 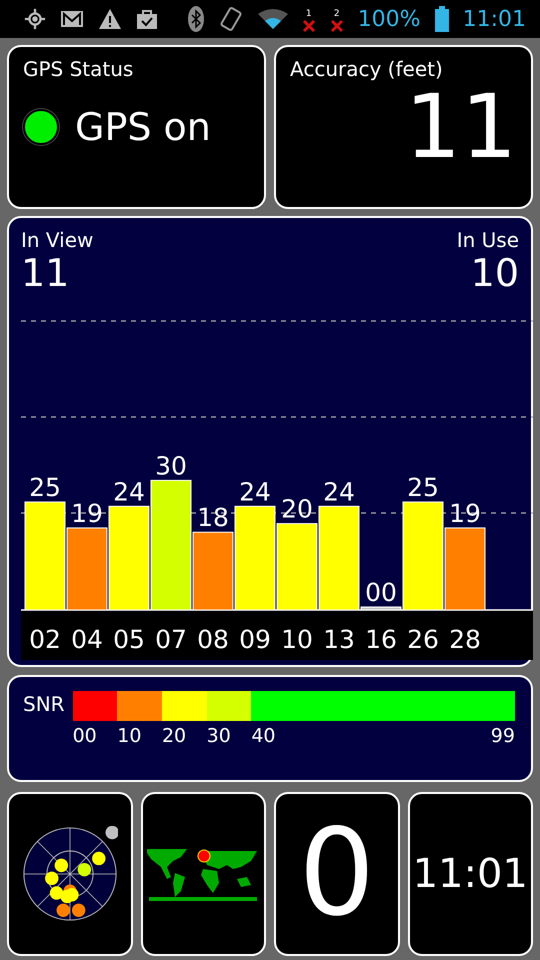 I want to click on bar-value: 30, so click(x=171, y=465).